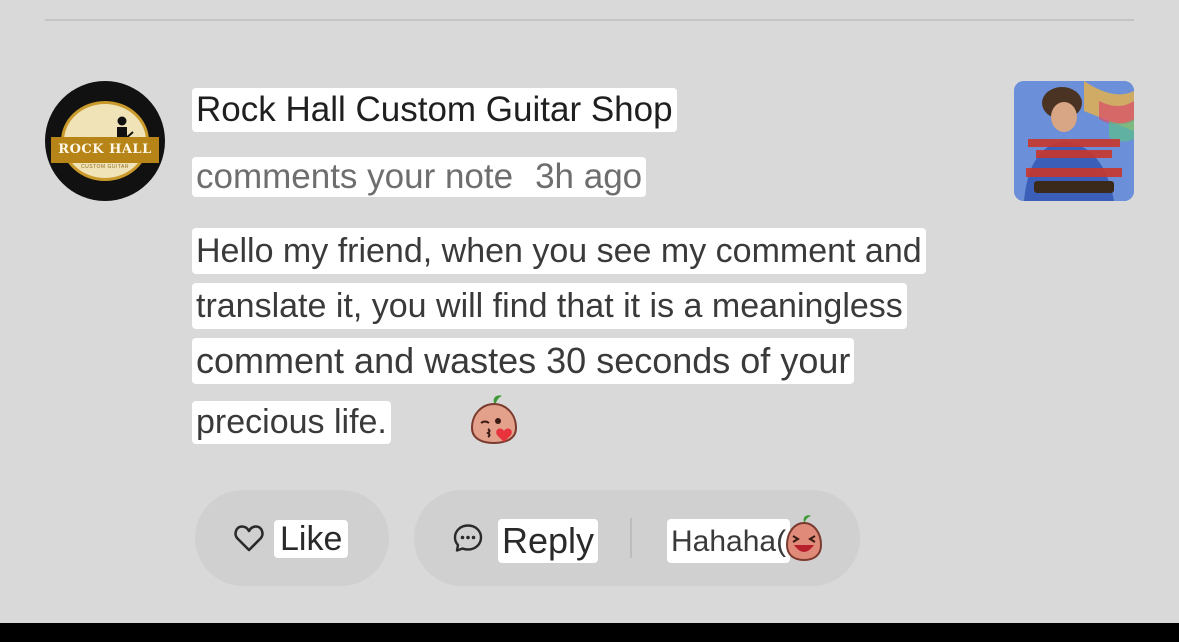  I want to click on bottom-bar, so click(589, 632).